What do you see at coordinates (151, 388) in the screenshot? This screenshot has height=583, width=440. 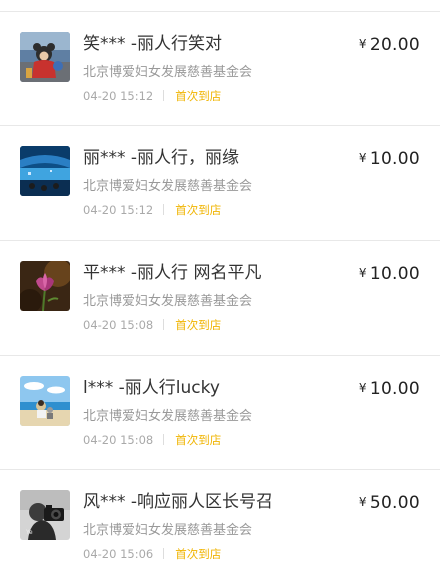 I see `donor-name: l*** -丽人行lucky` at bounding box center [151, 388].